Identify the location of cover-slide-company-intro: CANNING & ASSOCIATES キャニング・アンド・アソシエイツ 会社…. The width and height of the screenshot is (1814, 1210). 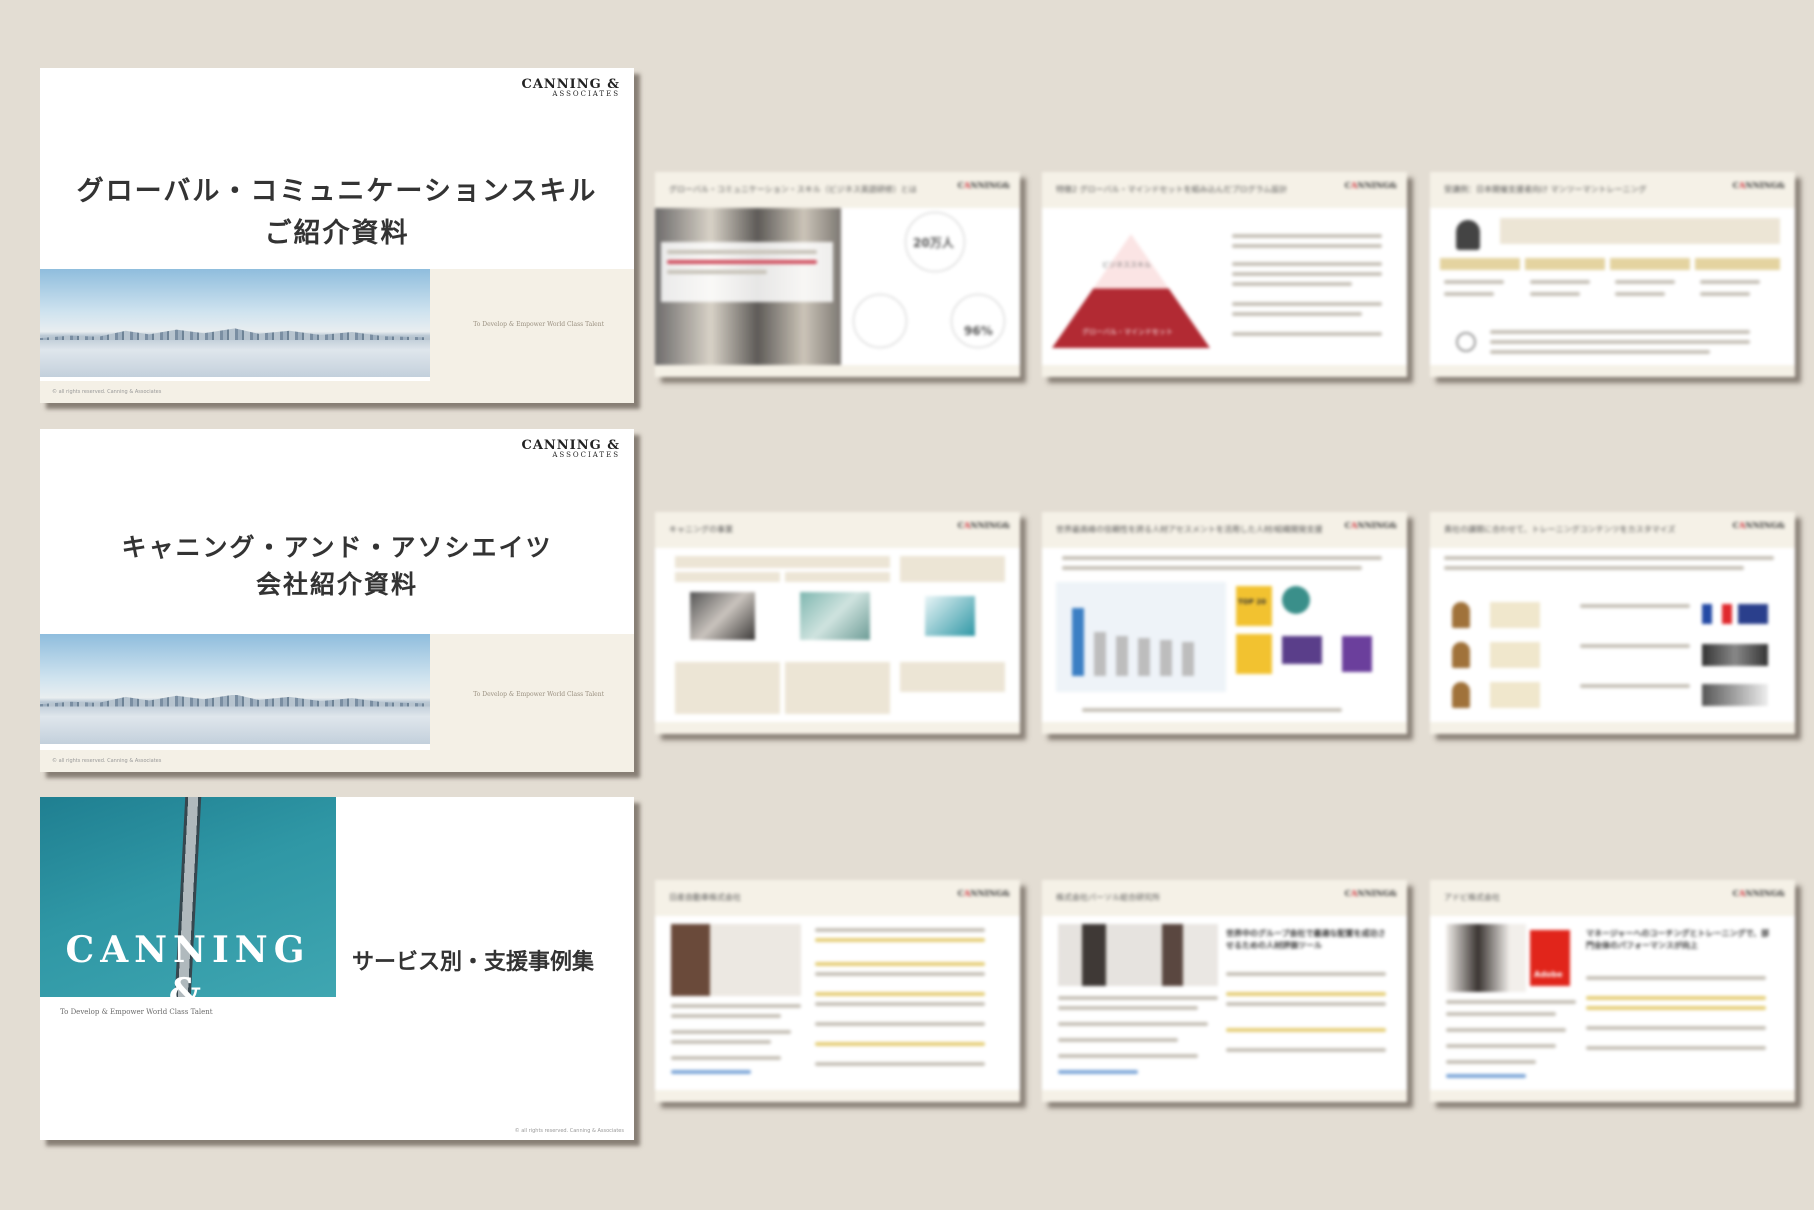
(337, 600).